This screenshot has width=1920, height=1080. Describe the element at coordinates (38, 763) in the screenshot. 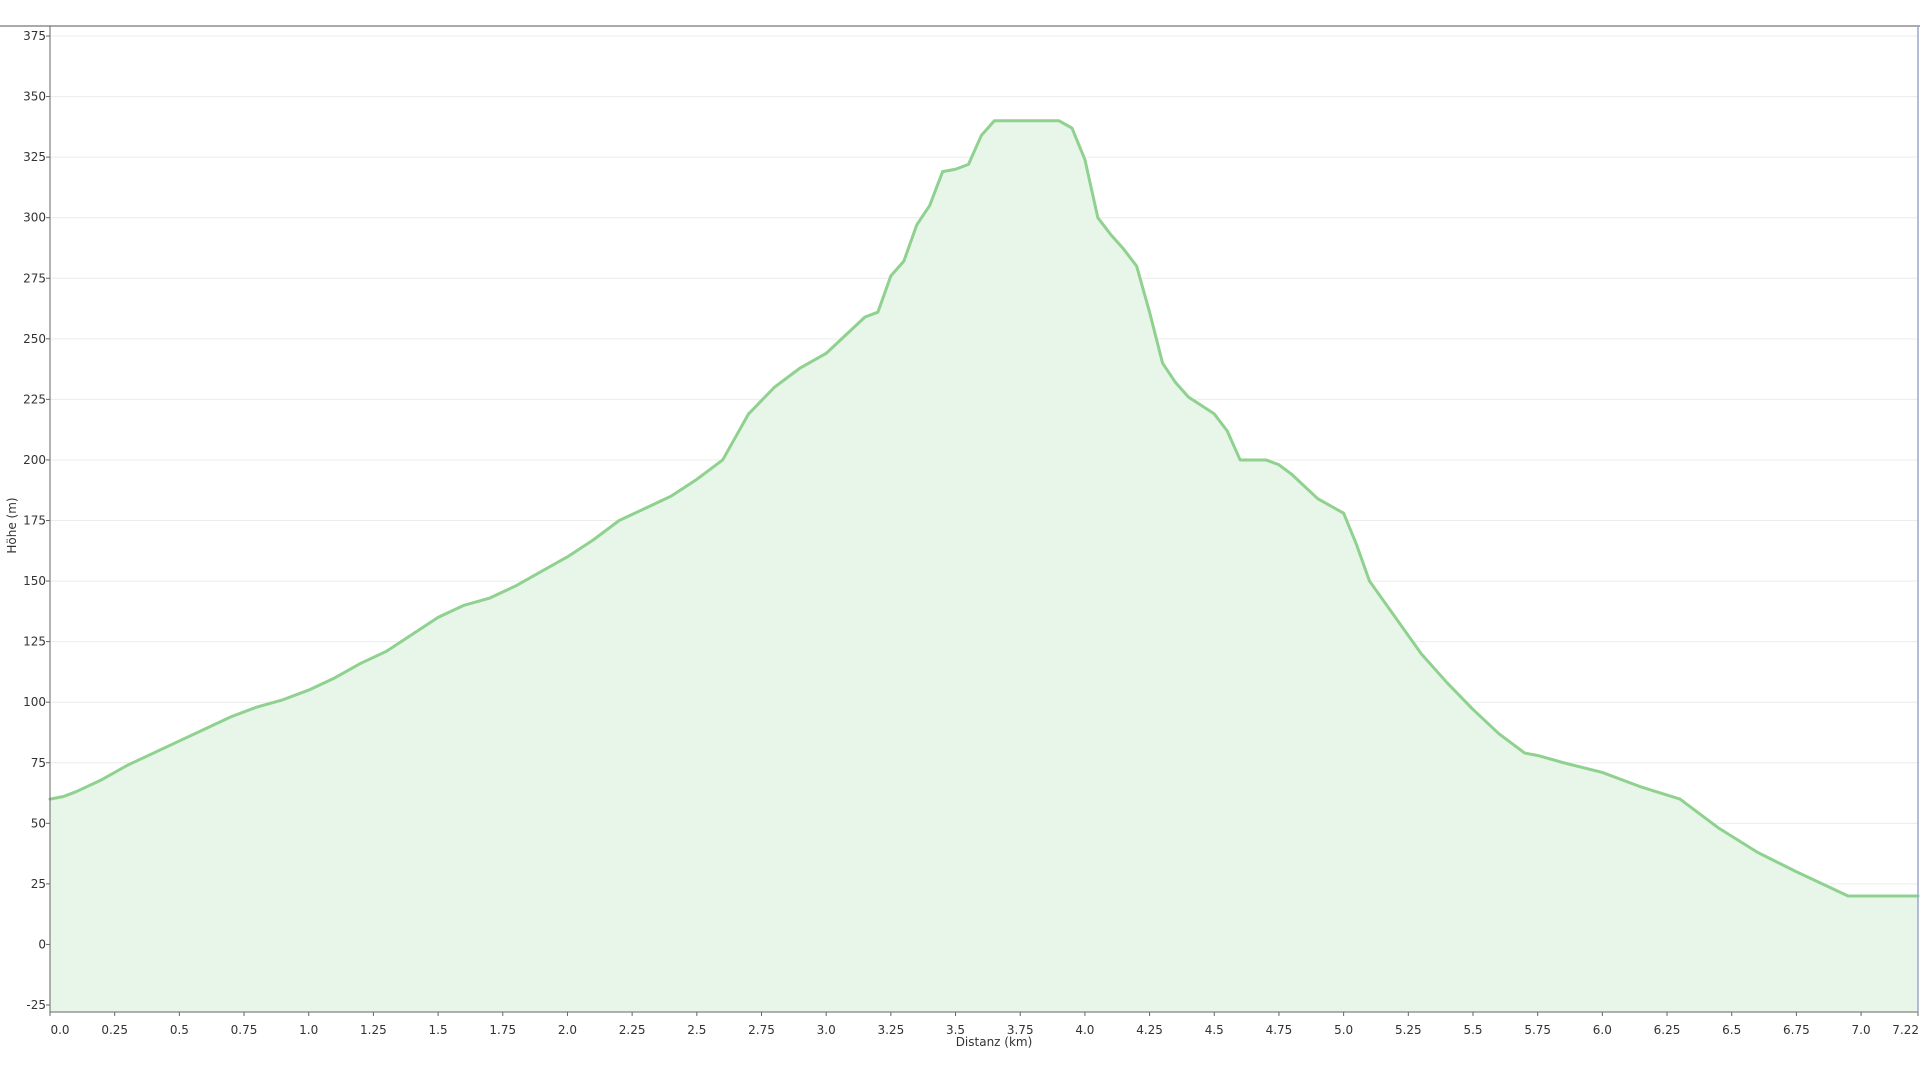

I see `y-tick-label-4: 75` at that location.